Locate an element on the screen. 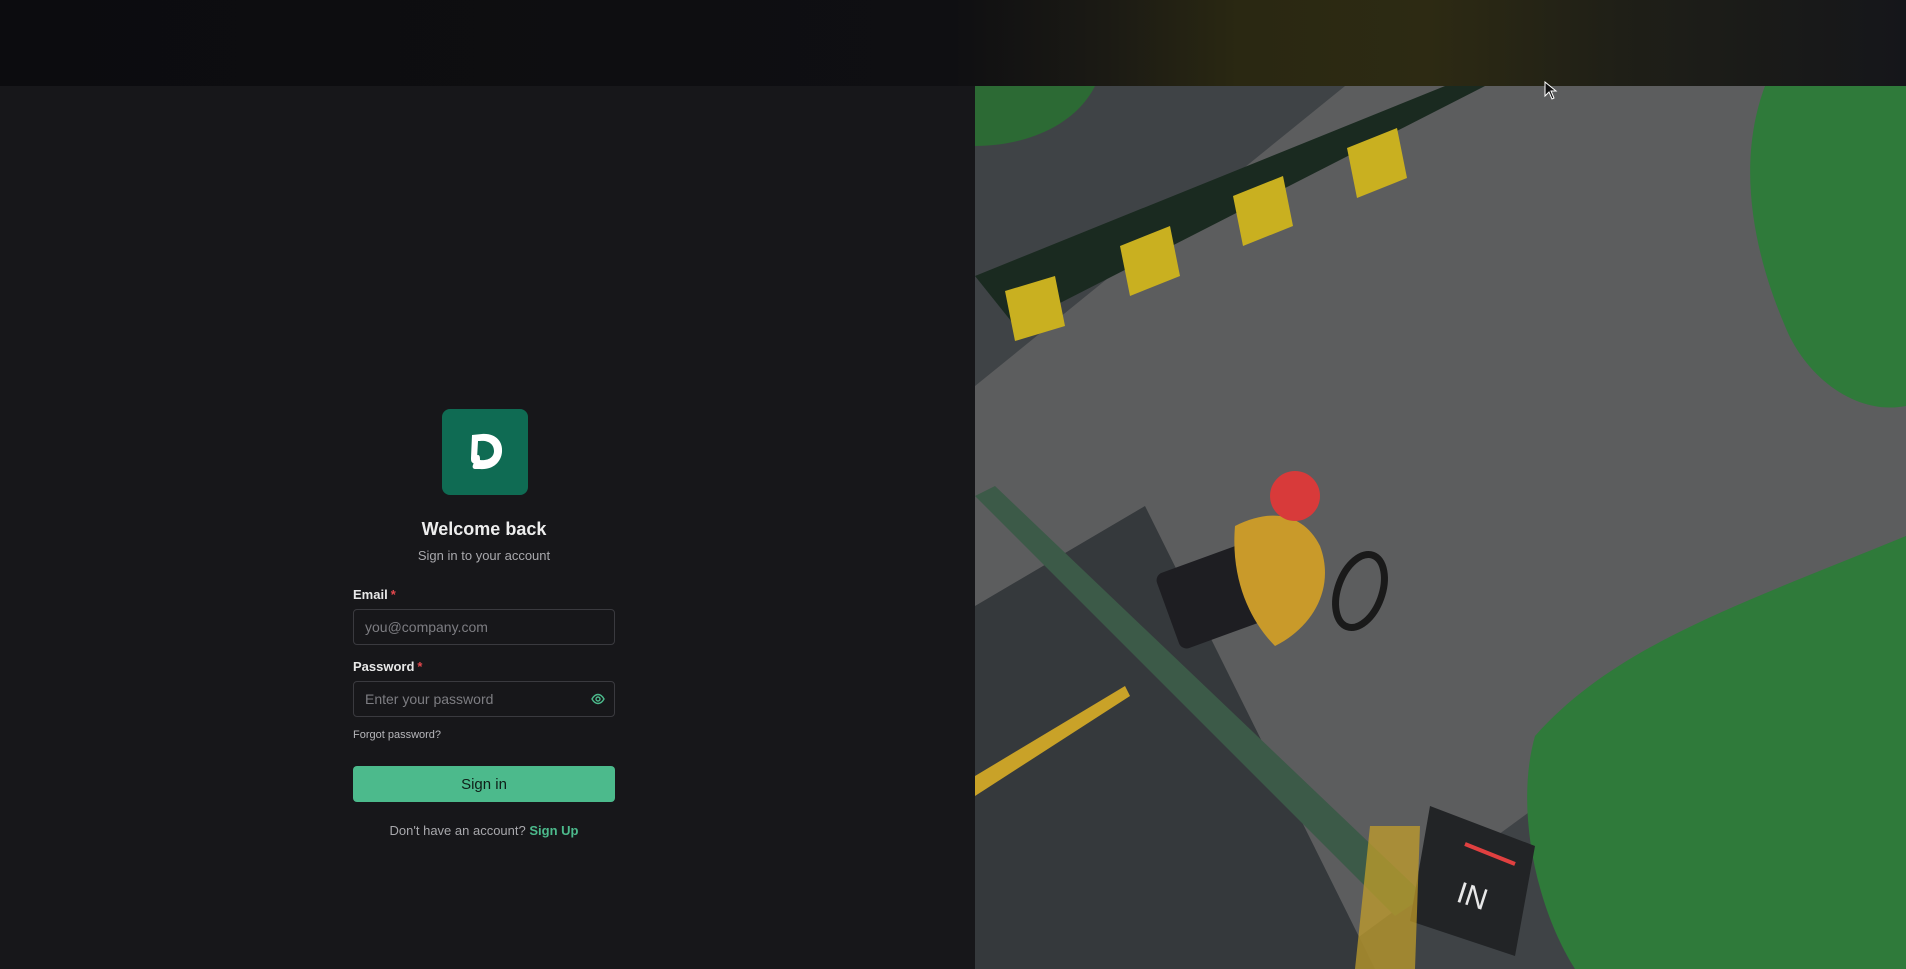 This screenshot has height=969, width=1906. email-label: Email * is located at coordinates (374, 594).